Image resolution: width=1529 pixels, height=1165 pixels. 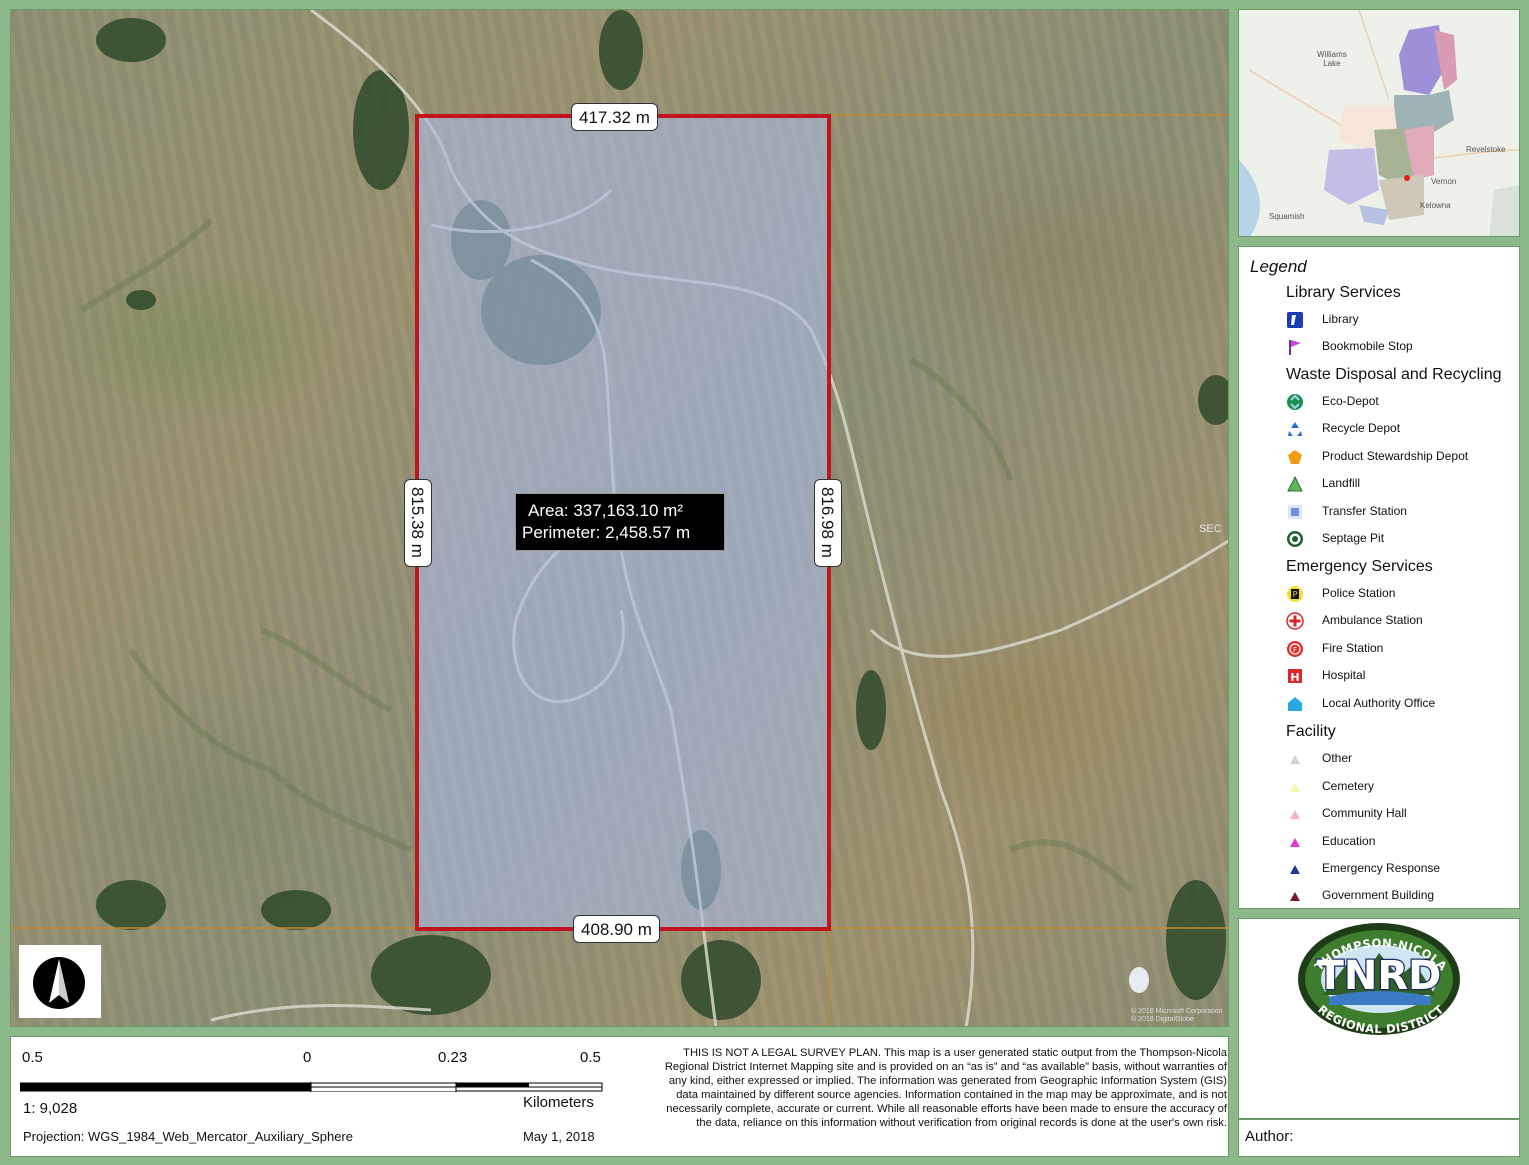 I want to click on road-label: SEC, so click(x=1210, y=529).